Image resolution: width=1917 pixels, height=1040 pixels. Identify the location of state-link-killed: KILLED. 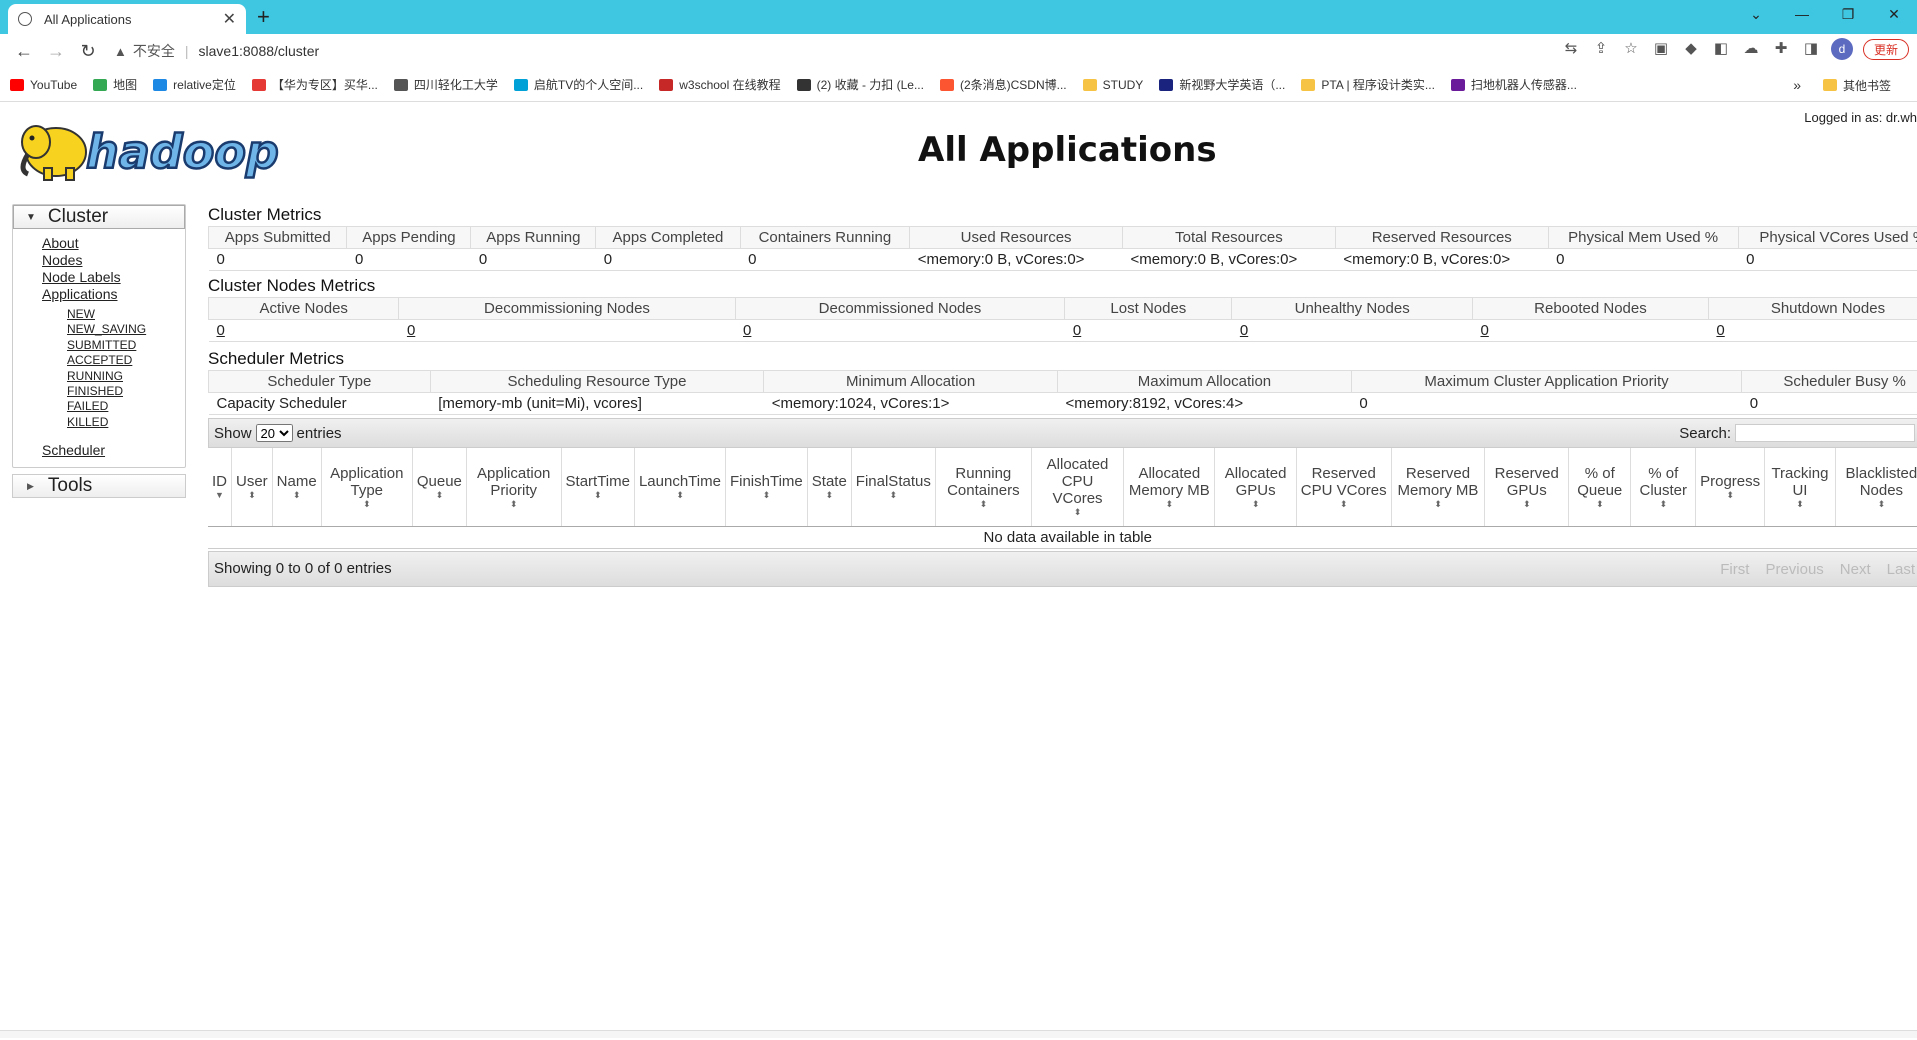
(126, 422).